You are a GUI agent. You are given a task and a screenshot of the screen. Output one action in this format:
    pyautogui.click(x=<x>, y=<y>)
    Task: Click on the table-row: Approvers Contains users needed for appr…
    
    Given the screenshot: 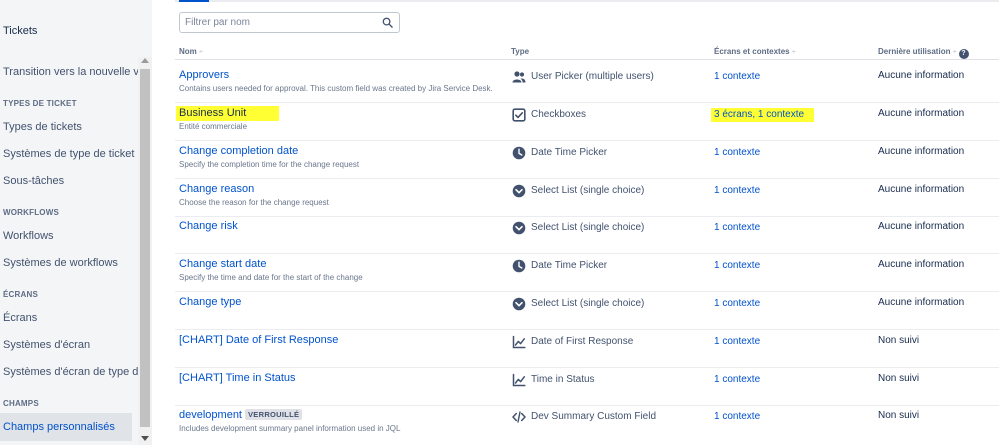 What is the action you would take?
    pyautogui.click(x=587, y=84)
    